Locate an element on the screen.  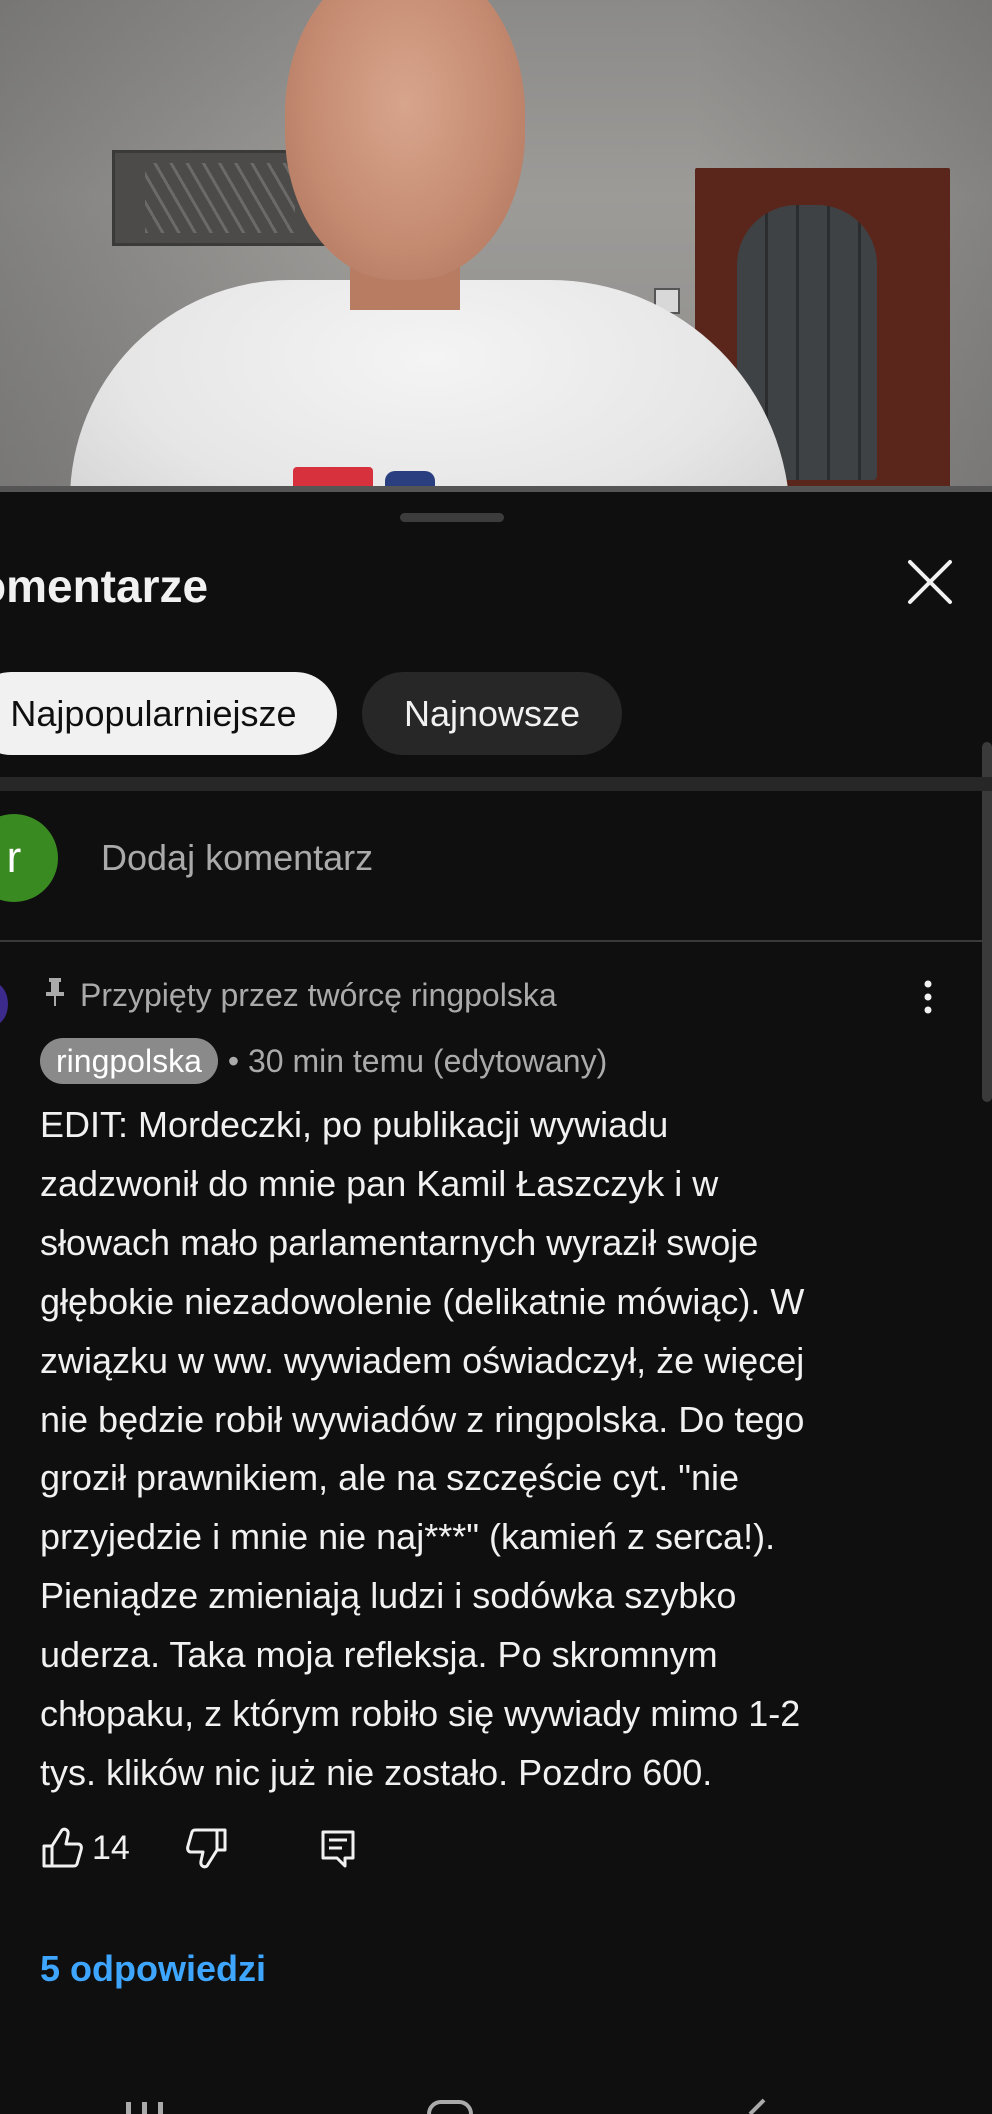
close-button is located at coordinates (930, 582).